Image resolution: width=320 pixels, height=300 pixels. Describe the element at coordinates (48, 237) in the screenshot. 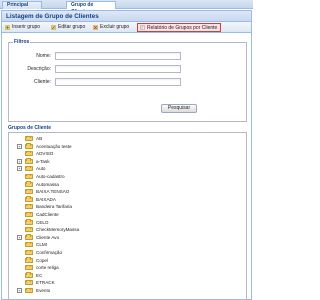

I see `tree-item-label: Cliente Avo` at that location.